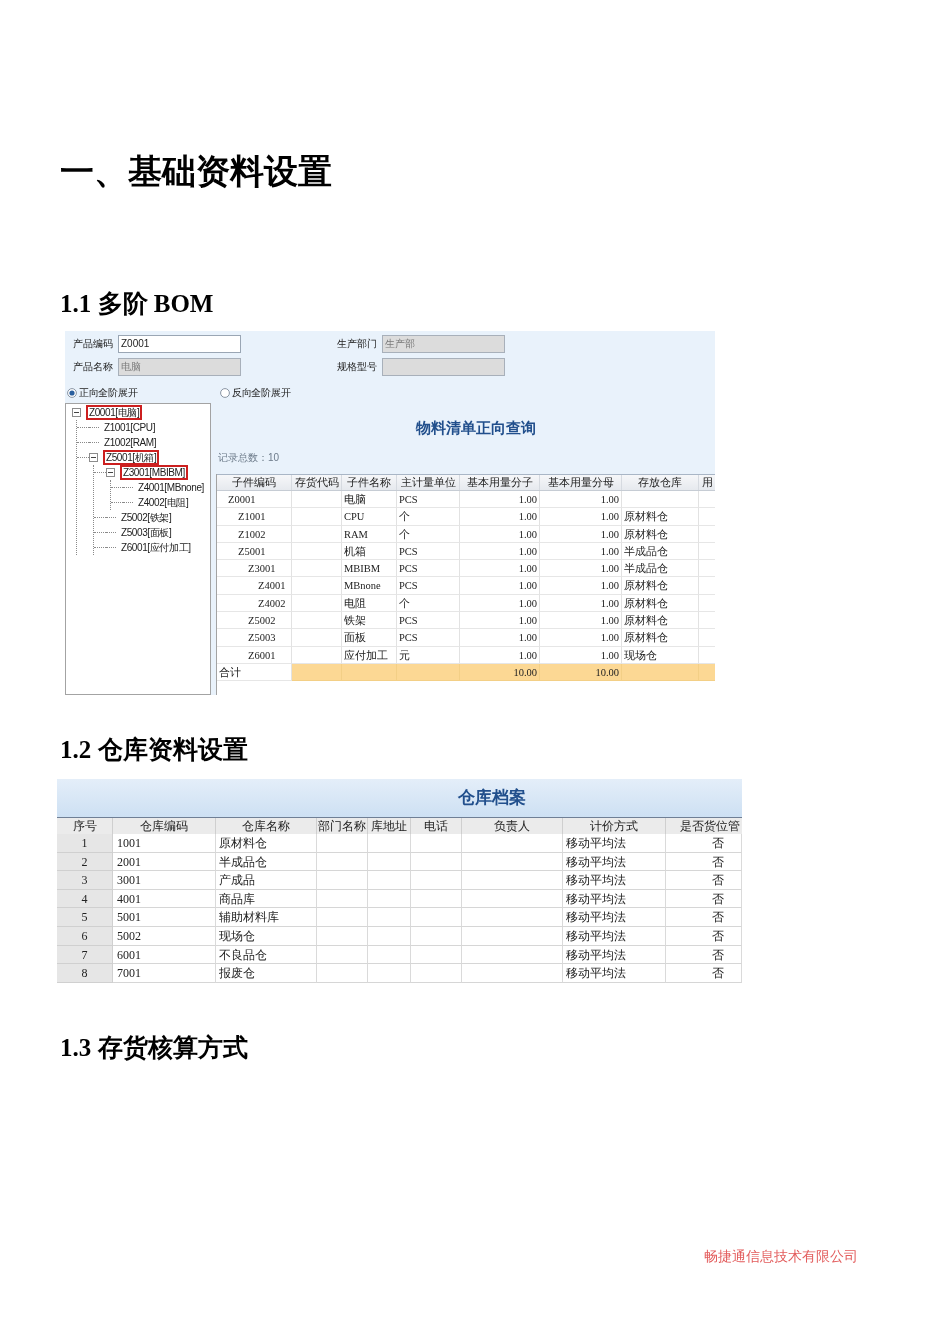 The image size is (950, 1344). Describe the element at coordinates (254, 517) in the screenshot. I see `table-cell: Z1001` at that location.